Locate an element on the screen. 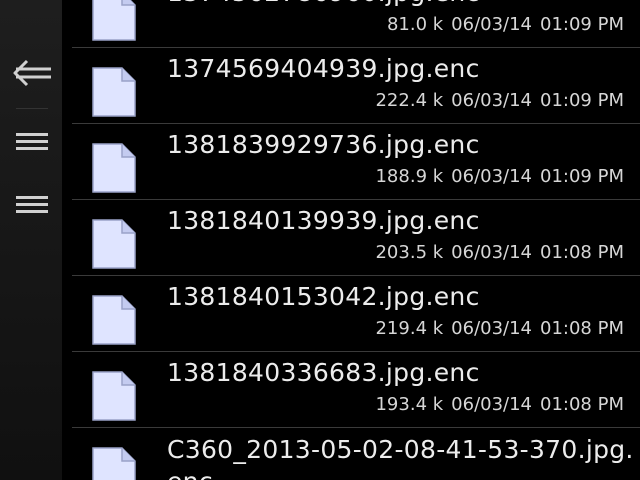 The image size is (640, 480). sidebar-divider is located at coordinates (32, 108).